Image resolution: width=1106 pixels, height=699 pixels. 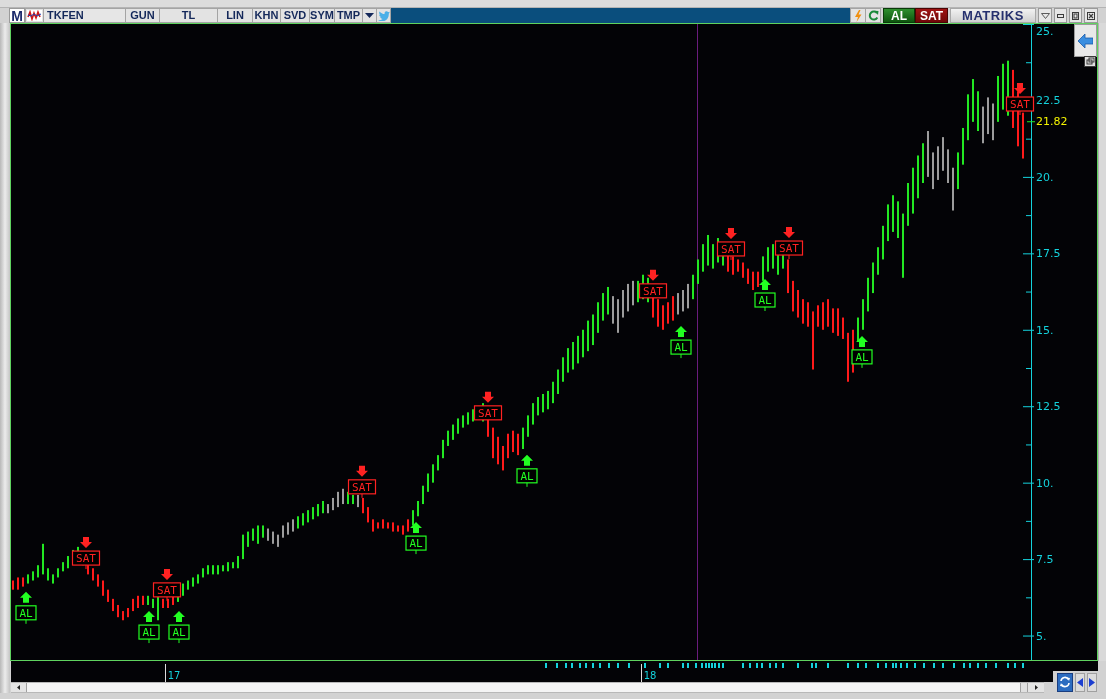 I want to click on axis-label: 25., so click(x=1045, y=31).